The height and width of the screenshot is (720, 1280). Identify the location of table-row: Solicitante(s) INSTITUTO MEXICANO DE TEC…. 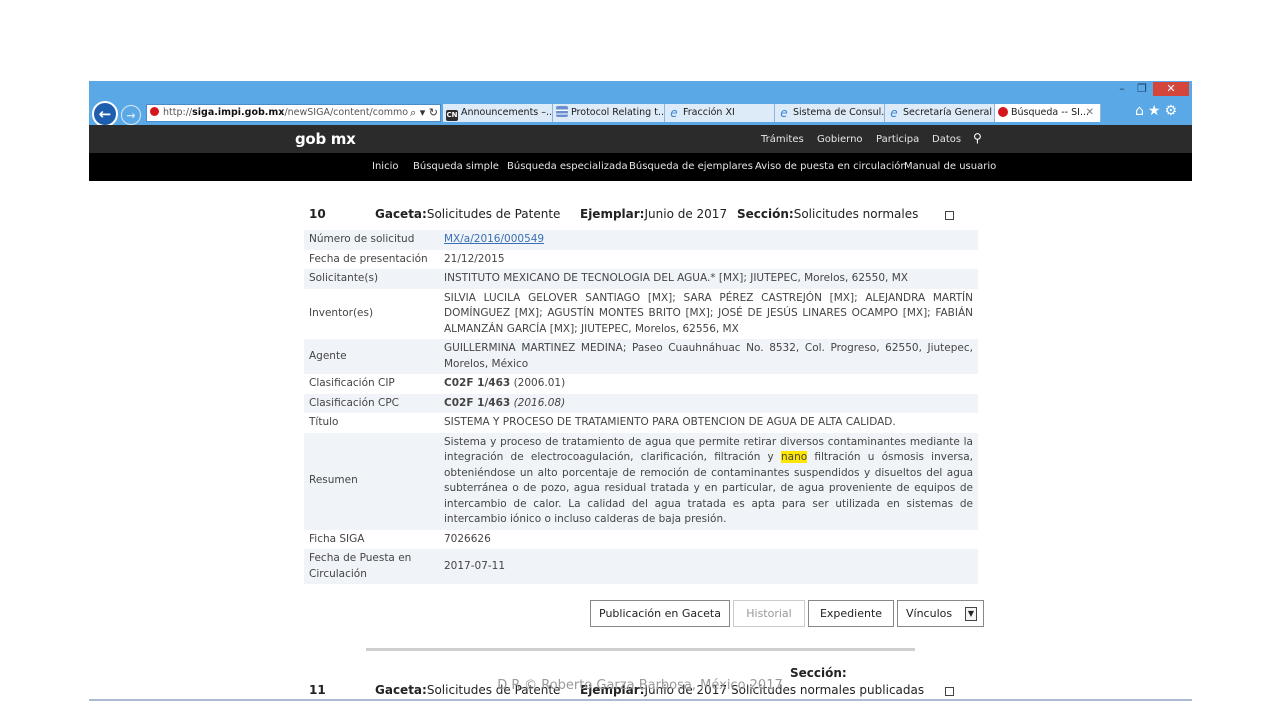
(641, 279).